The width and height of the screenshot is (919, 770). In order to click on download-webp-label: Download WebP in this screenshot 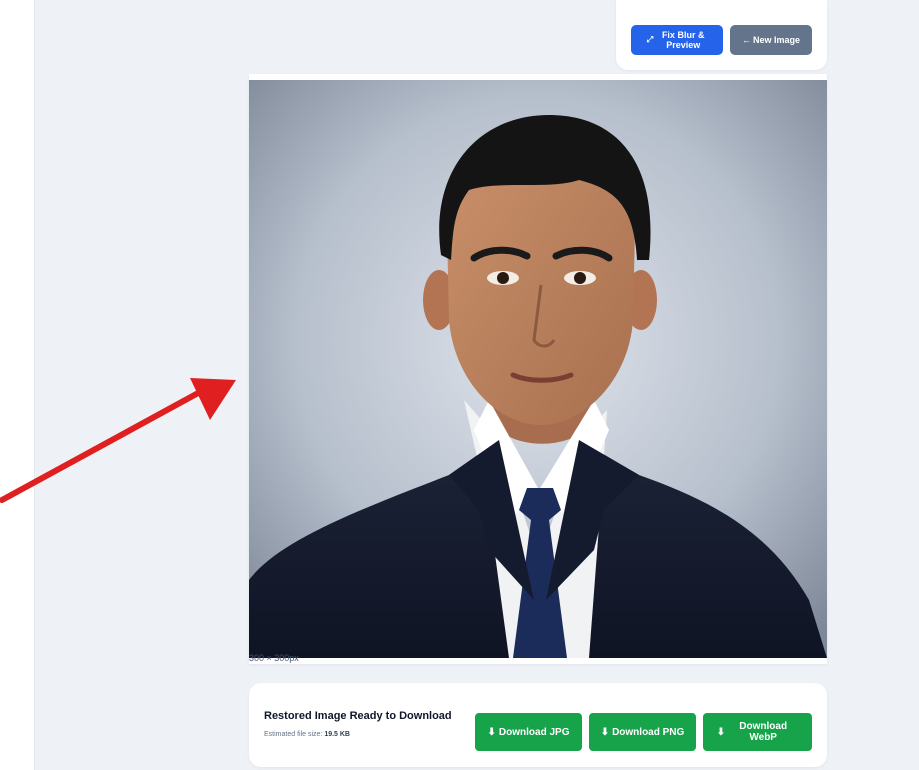, I will do `click(763, 732)`.